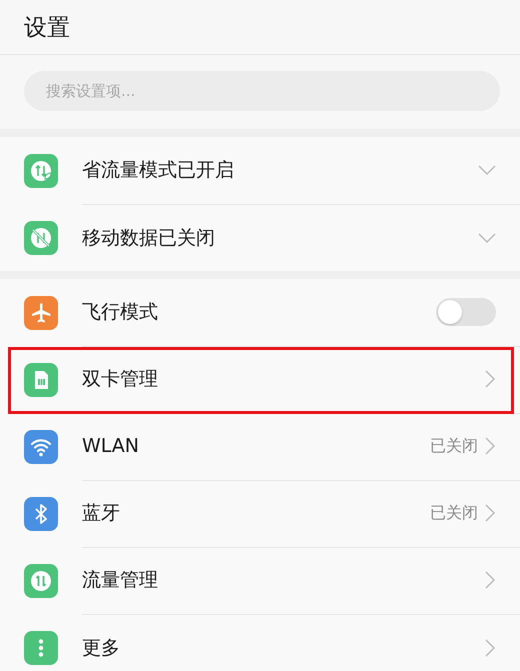  What do you see at coordinates (158, 170) in the screenshot?
I see `row-label: 省流量模式已开启` at bounding box center [158, 170].